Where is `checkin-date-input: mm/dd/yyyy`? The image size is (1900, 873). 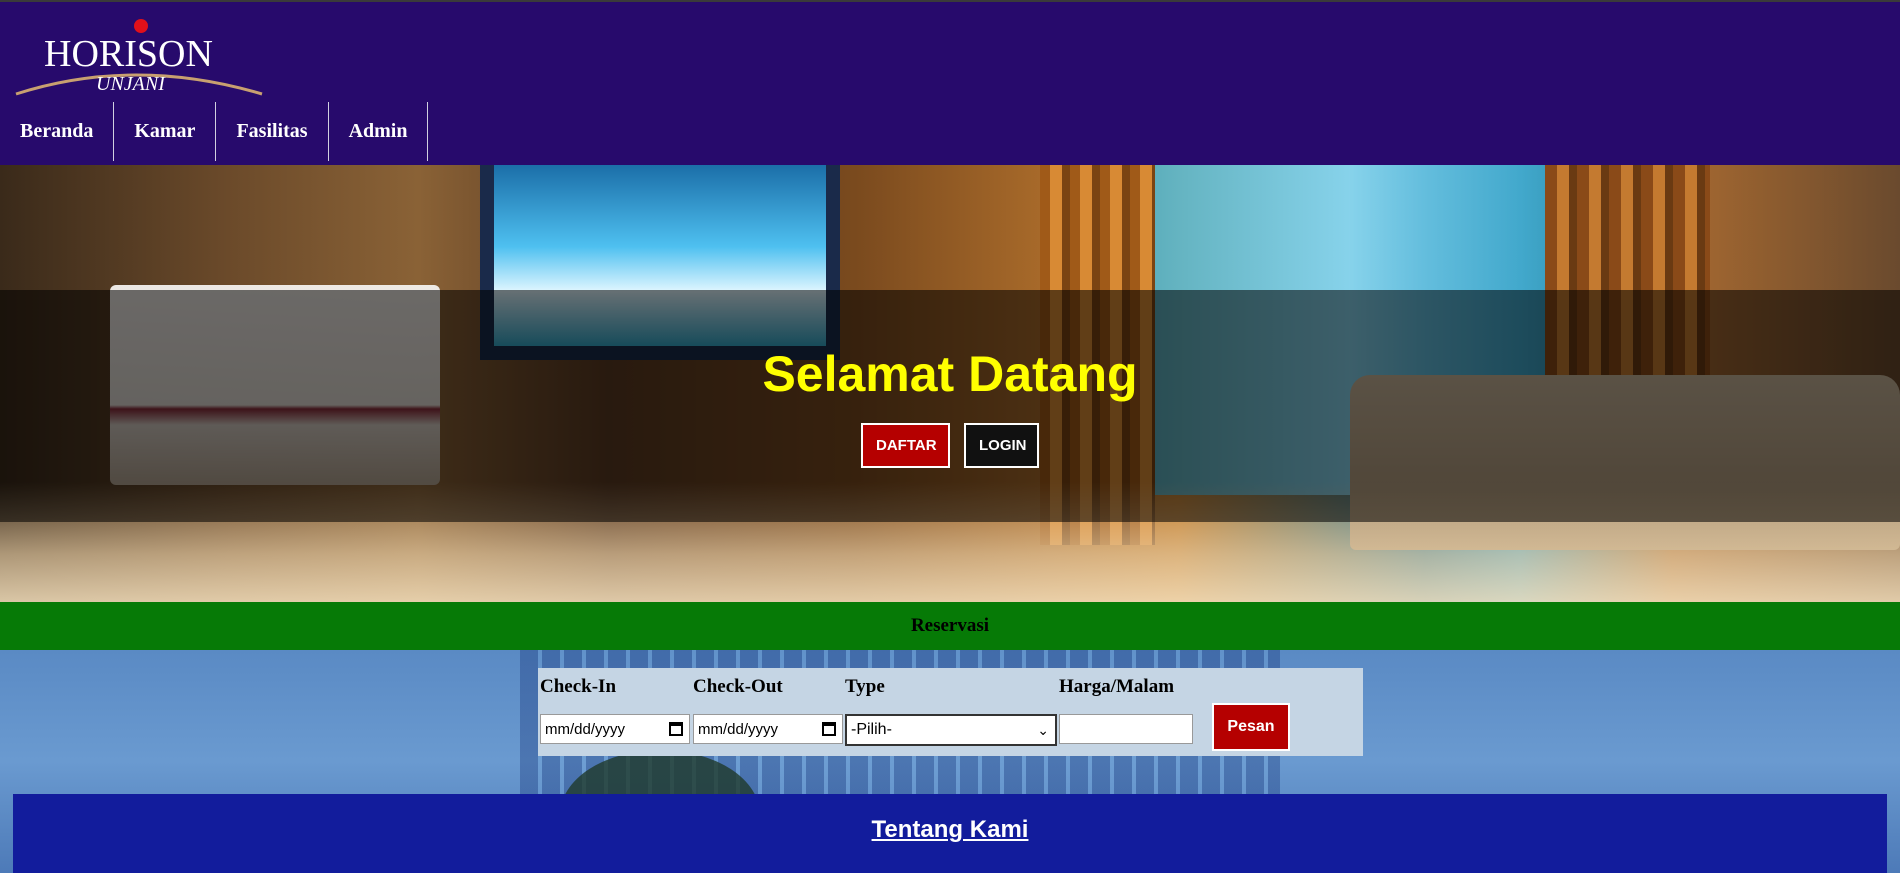
checkin-date-input: mm/dd/yyyy is located at coordinates (615, 729).